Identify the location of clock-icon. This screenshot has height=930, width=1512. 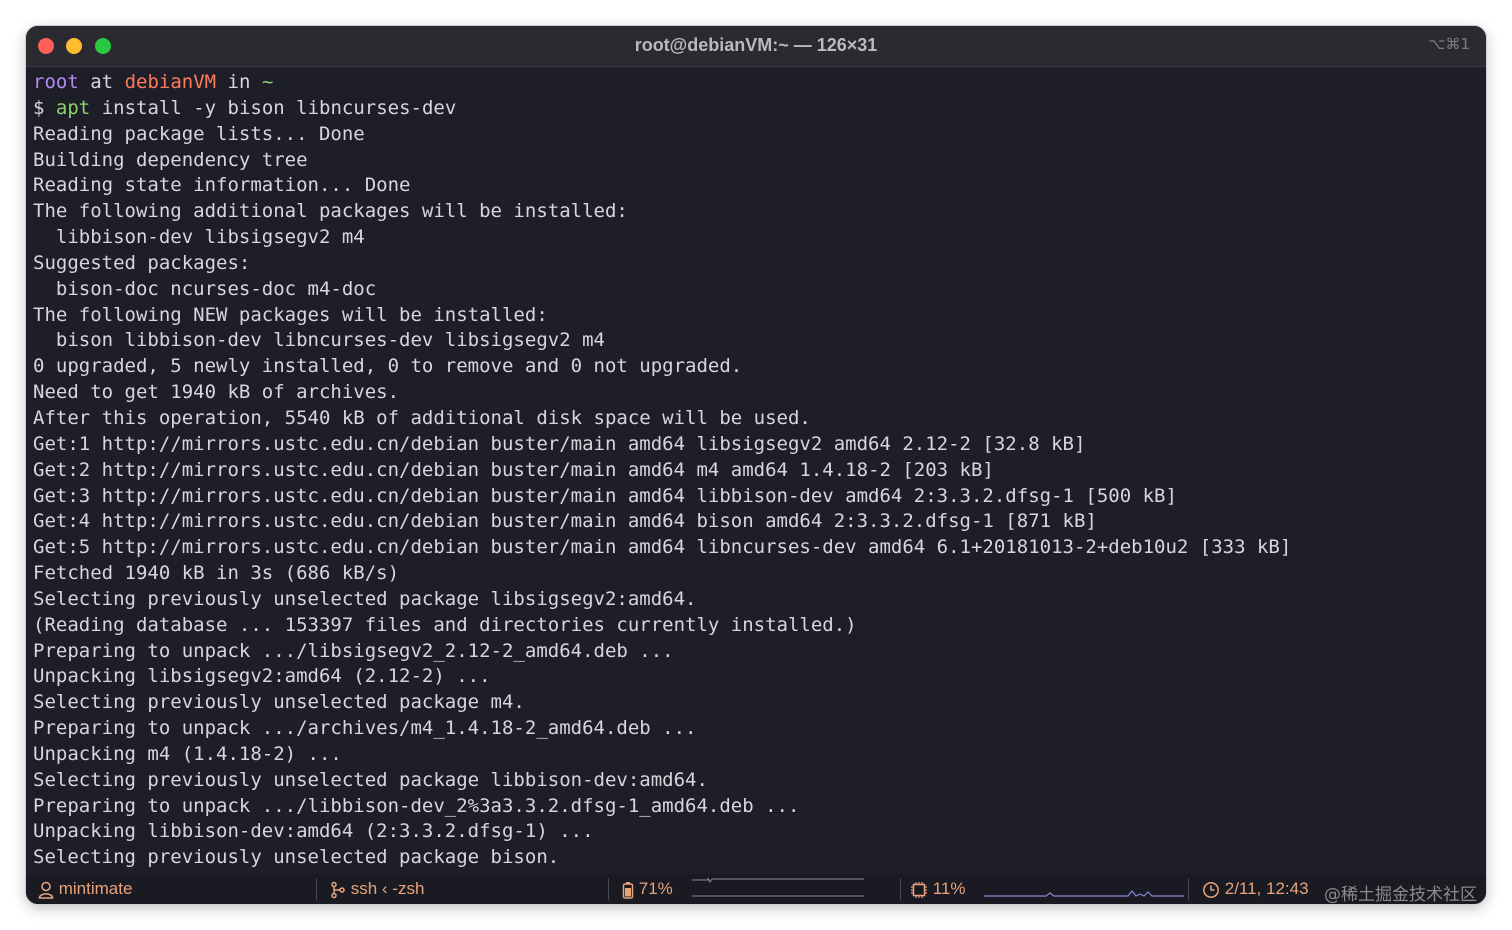
(1211, 889).